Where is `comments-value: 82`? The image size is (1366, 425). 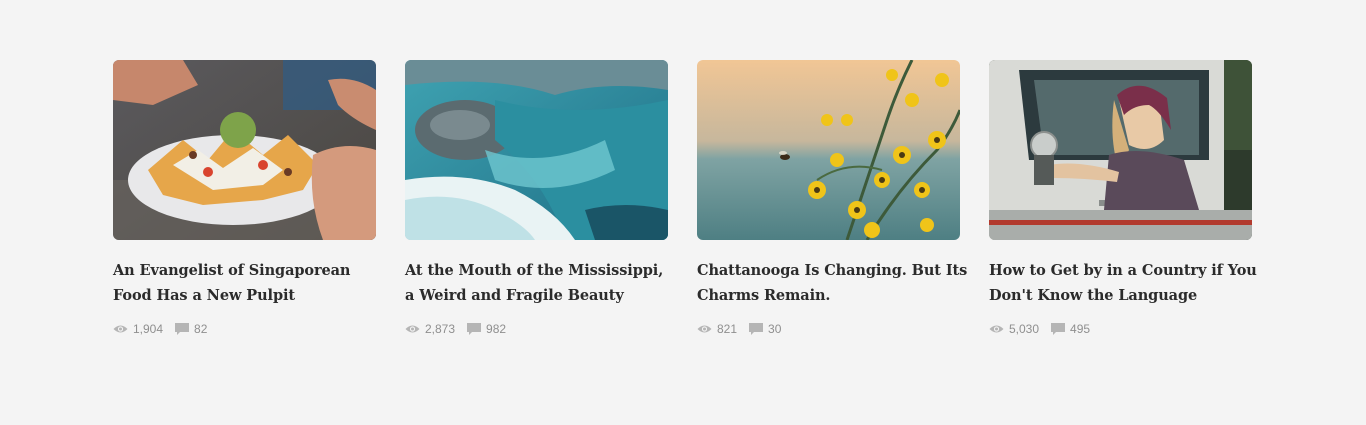 comments-value: 82 is located at coordinates (201, 329).